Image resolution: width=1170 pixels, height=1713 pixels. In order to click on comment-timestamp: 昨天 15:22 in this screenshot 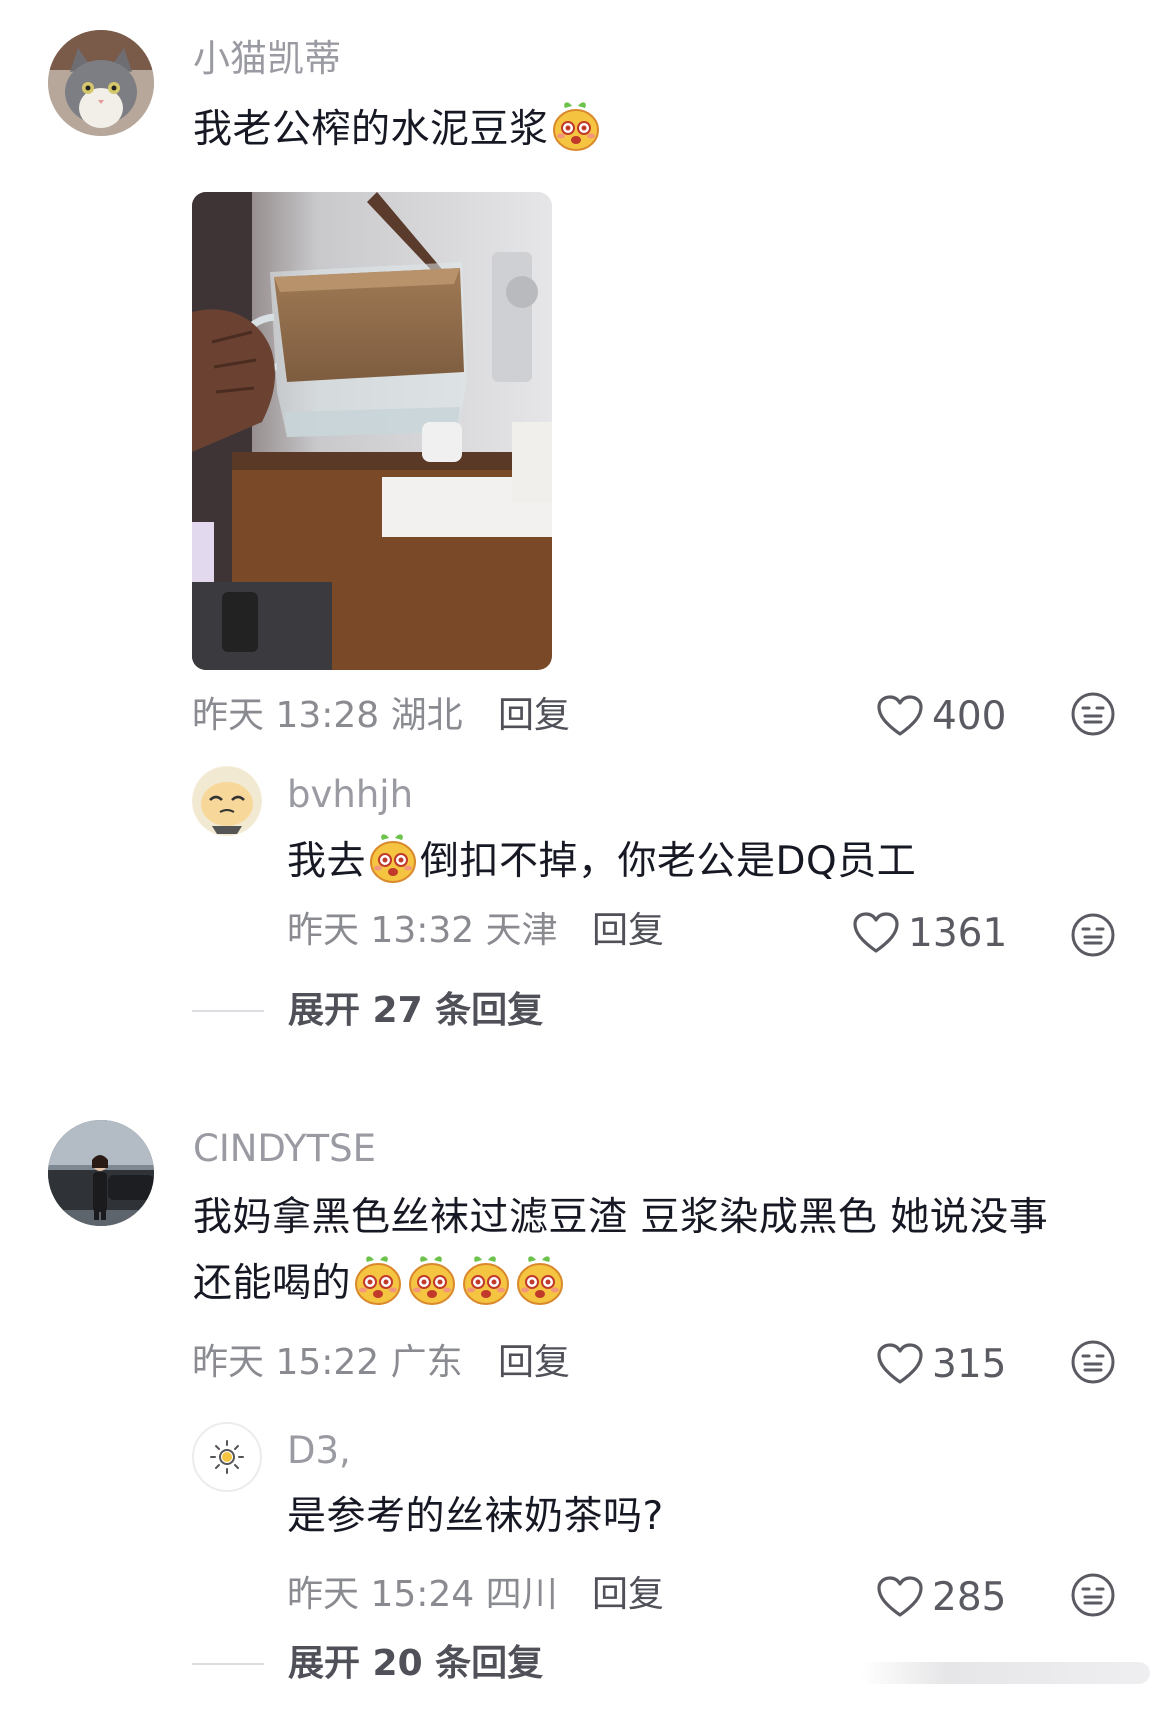, I will do `click(286, 1362)`.